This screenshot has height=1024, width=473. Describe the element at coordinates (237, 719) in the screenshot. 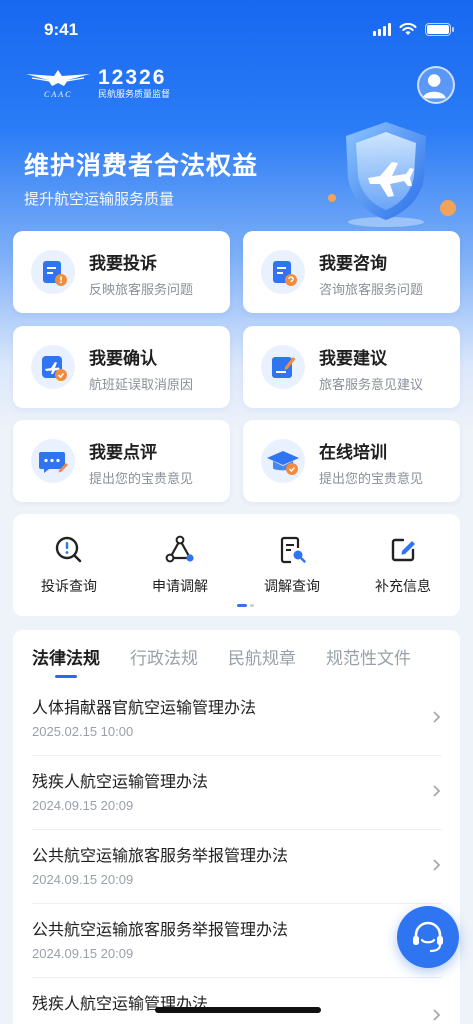

I see `list-item: 人体捐献器官航空运输管理办法 2025.02.15 10:00` at that location.